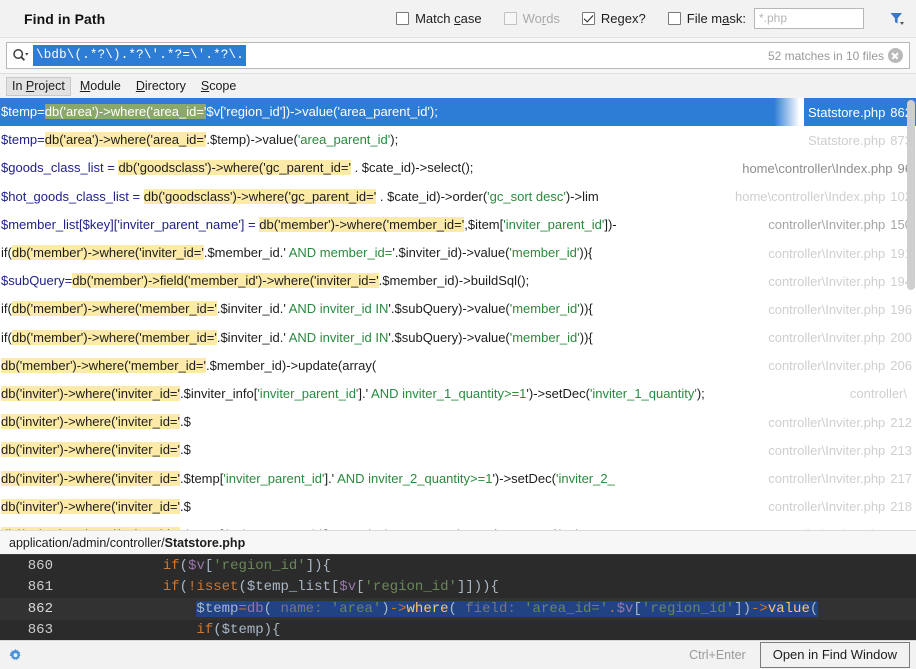 This screenshot has height=669, width=916. What do you see at coordinates (31, 587) in the screenshot?
I see `preview-line-number: 861` at bounding box center [31, 587].